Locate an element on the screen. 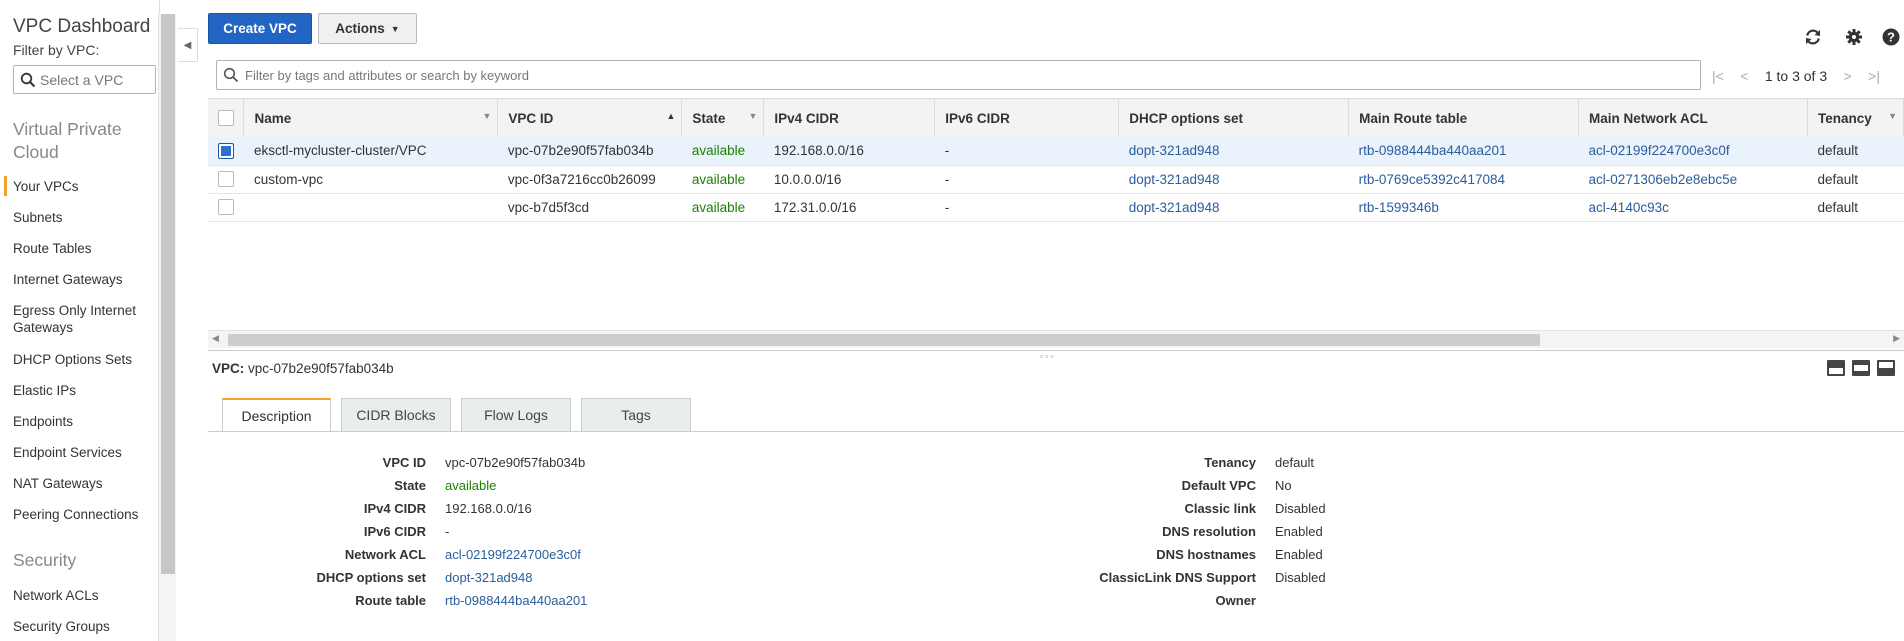  sidebar-title: VPC Dashboard is located at coordinates (81, 27).